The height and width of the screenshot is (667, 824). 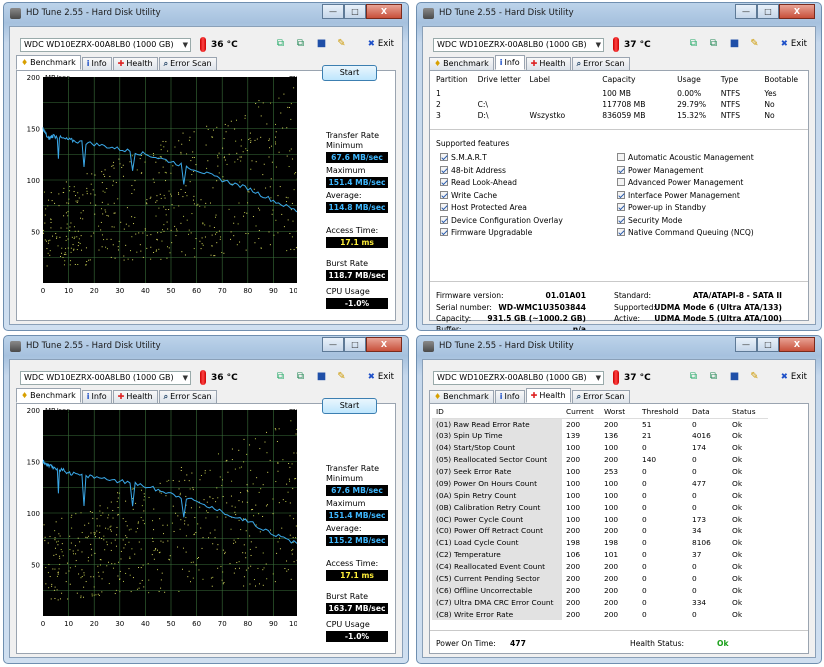 What do you see at coordinates (600, 578) in the screenshot?
I see `smart-row: (C5) Current Pending Sector 200 200 0 0 Ok` at bounding box center [600, 578].